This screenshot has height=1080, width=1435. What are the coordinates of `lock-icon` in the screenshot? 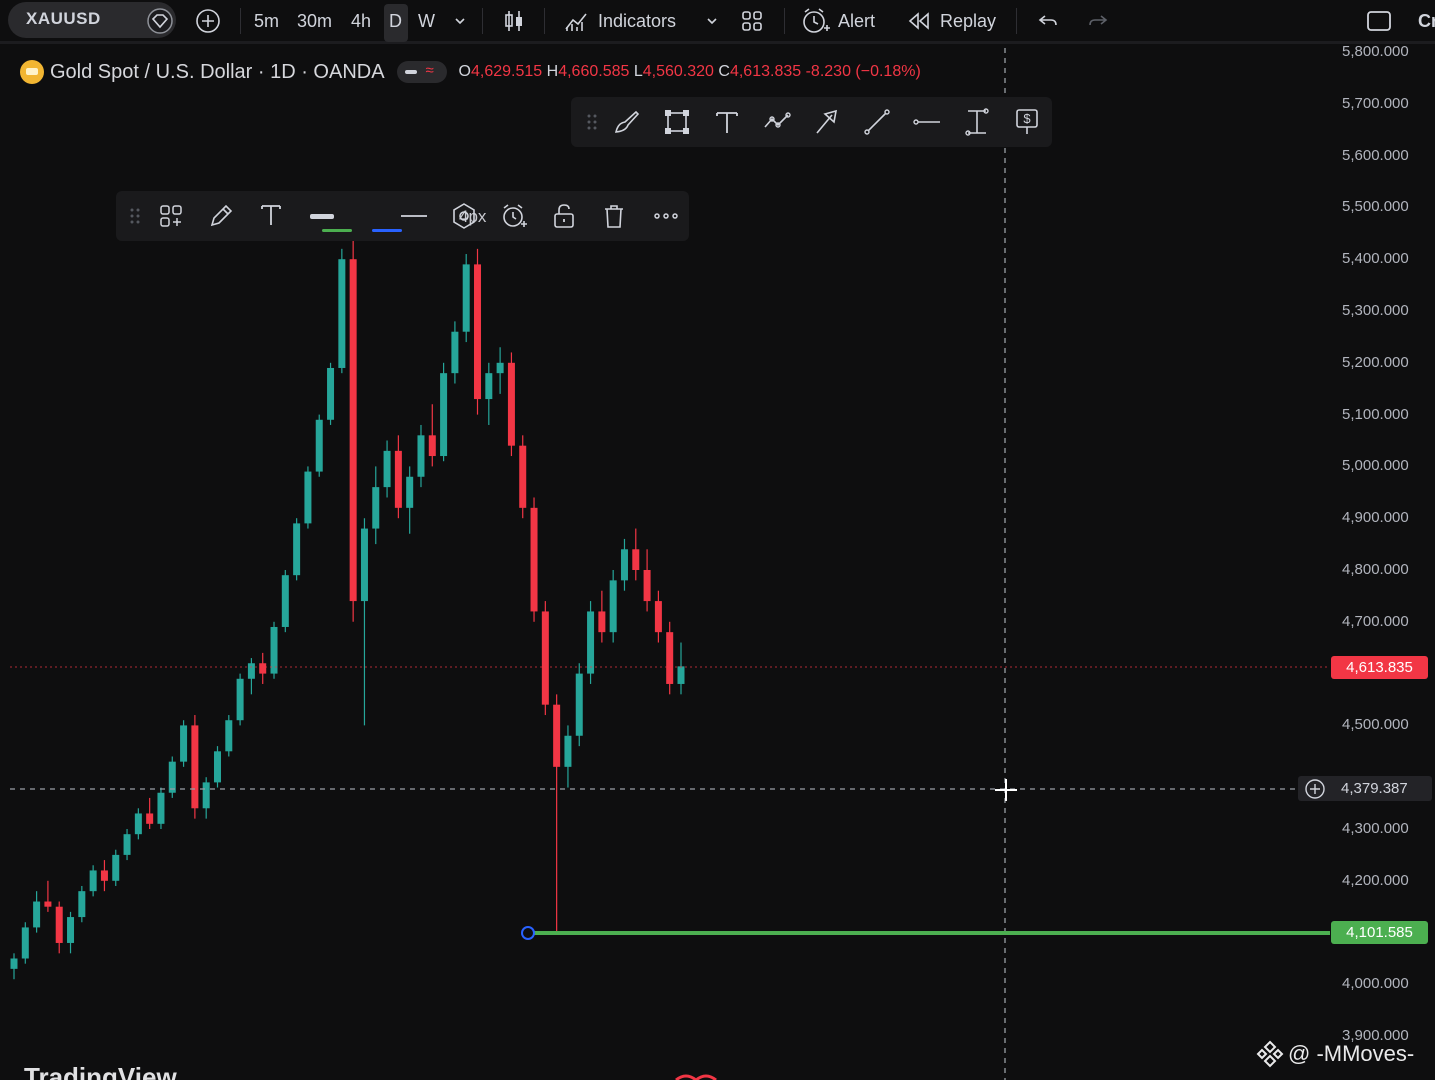 It's located at (564, 216).